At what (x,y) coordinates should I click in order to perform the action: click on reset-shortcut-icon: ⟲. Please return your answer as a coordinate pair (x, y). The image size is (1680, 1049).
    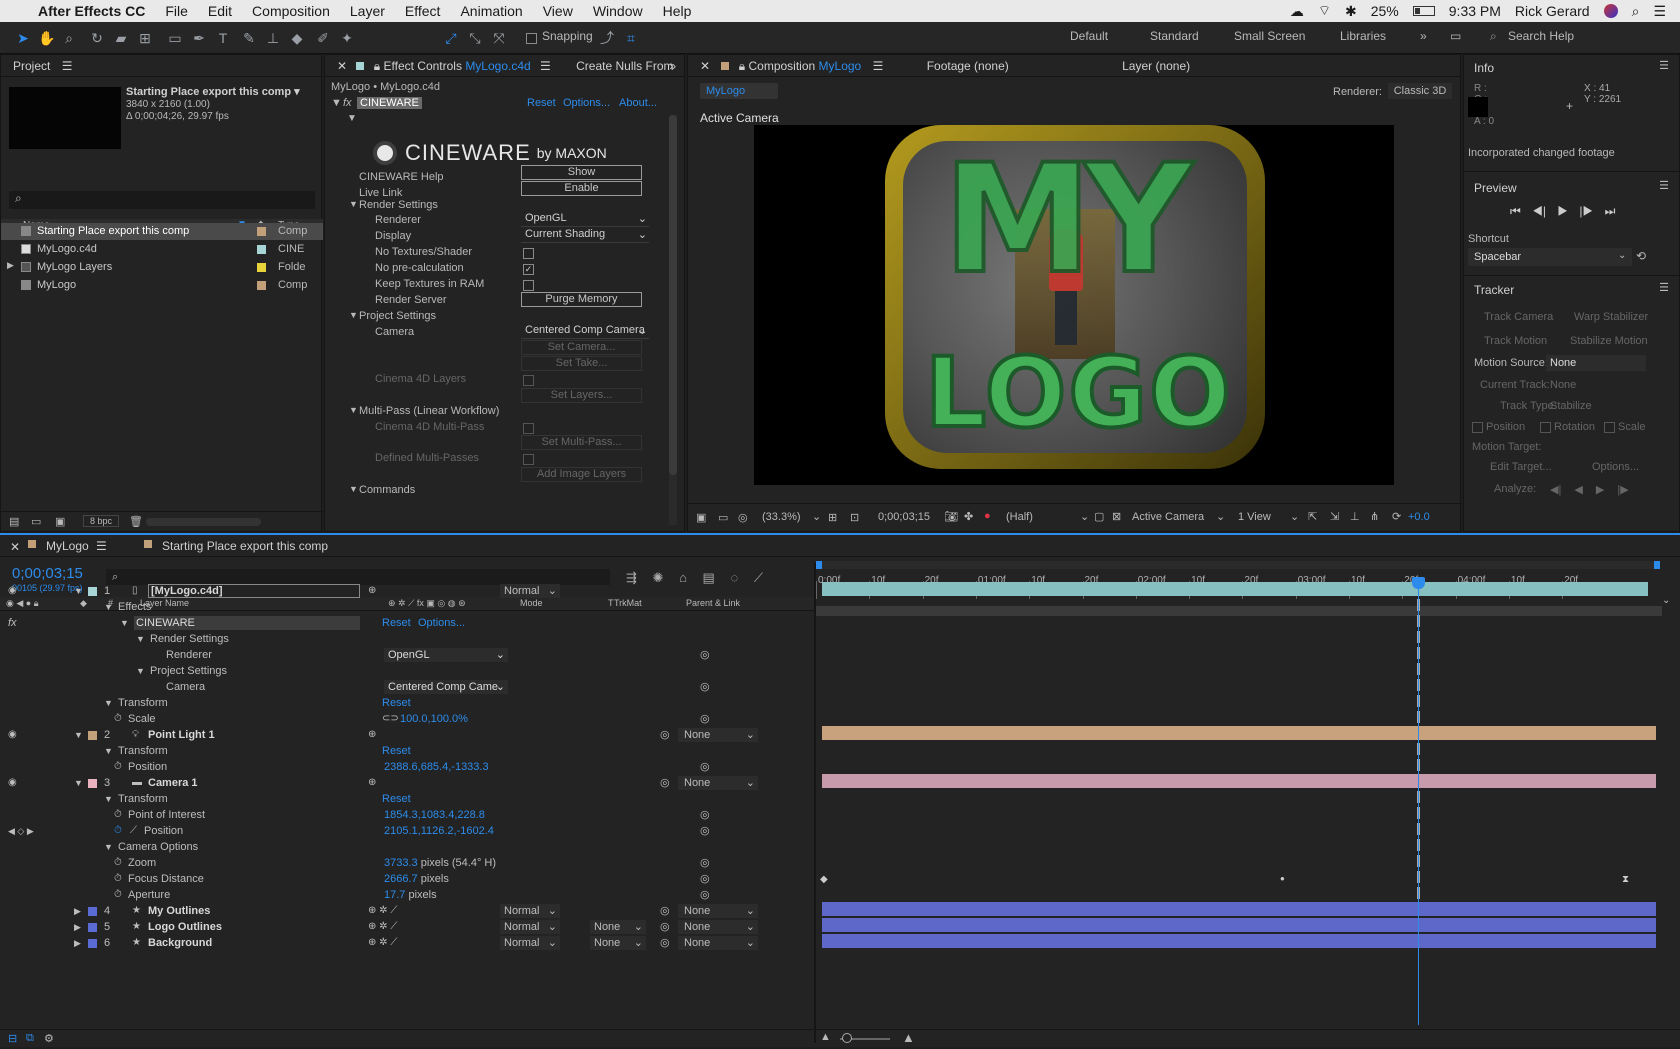
    Looking at the image, I should click on (1641, 256).